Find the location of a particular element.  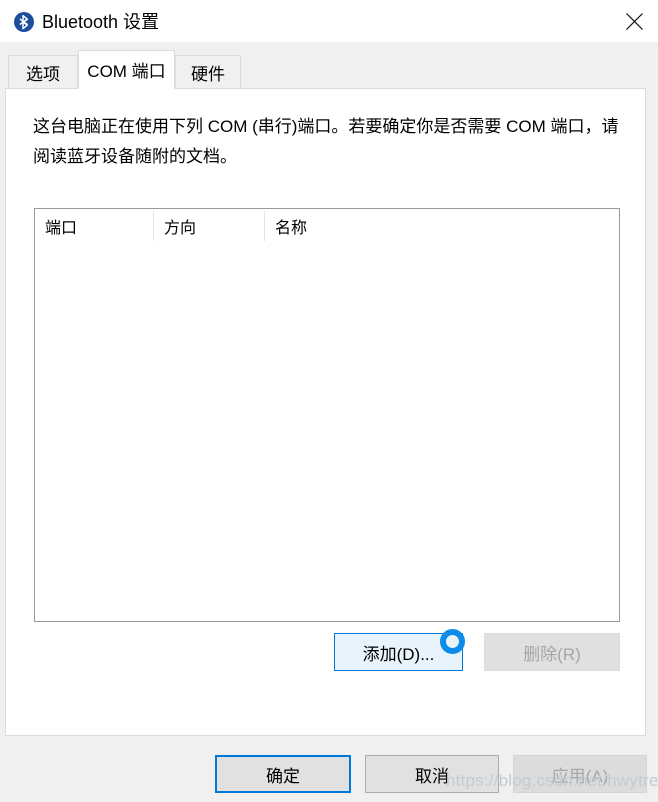

apply-label: 应用(A) is located at coordinates (580, 776).